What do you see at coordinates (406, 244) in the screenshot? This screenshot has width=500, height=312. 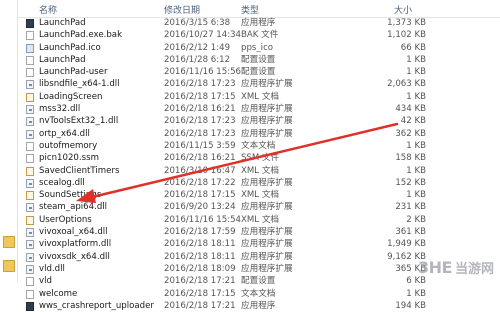 I see `file-size: 1,949 KB` at bounding box center [406, 244].